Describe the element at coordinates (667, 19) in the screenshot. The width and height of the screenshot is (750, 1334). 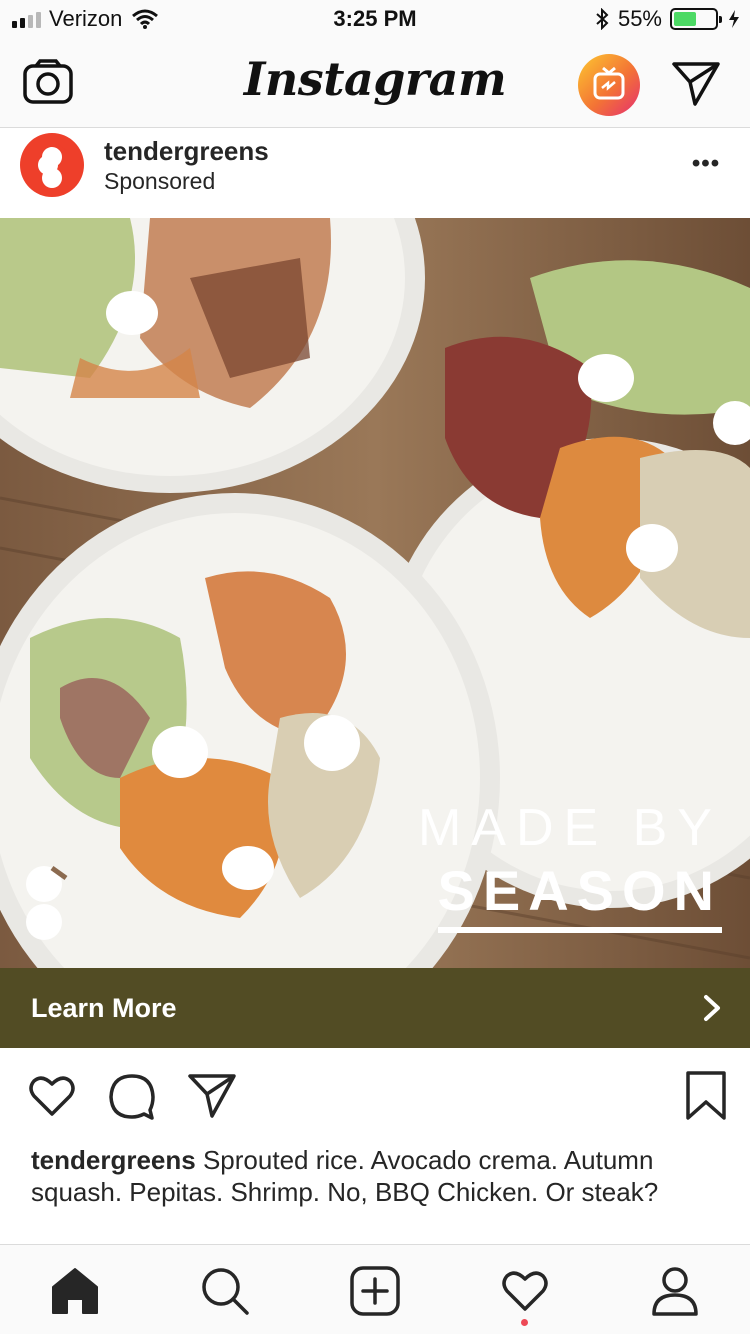
I see `status-right: 55%` at that location.